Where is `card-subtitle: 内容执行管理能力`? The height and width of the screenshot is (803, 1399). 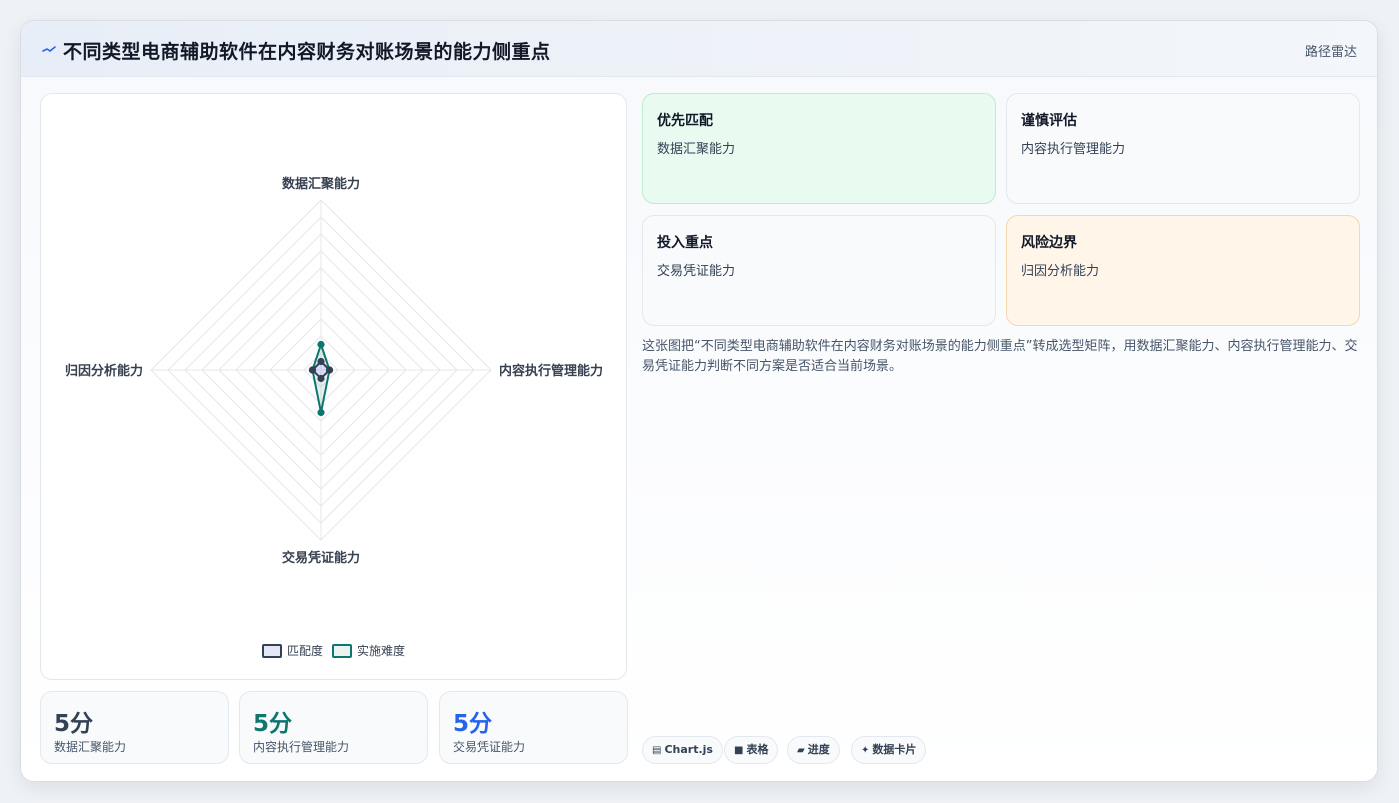
card-subtitle: 内容执行管理能力 is located at coordinates (1073, 149).